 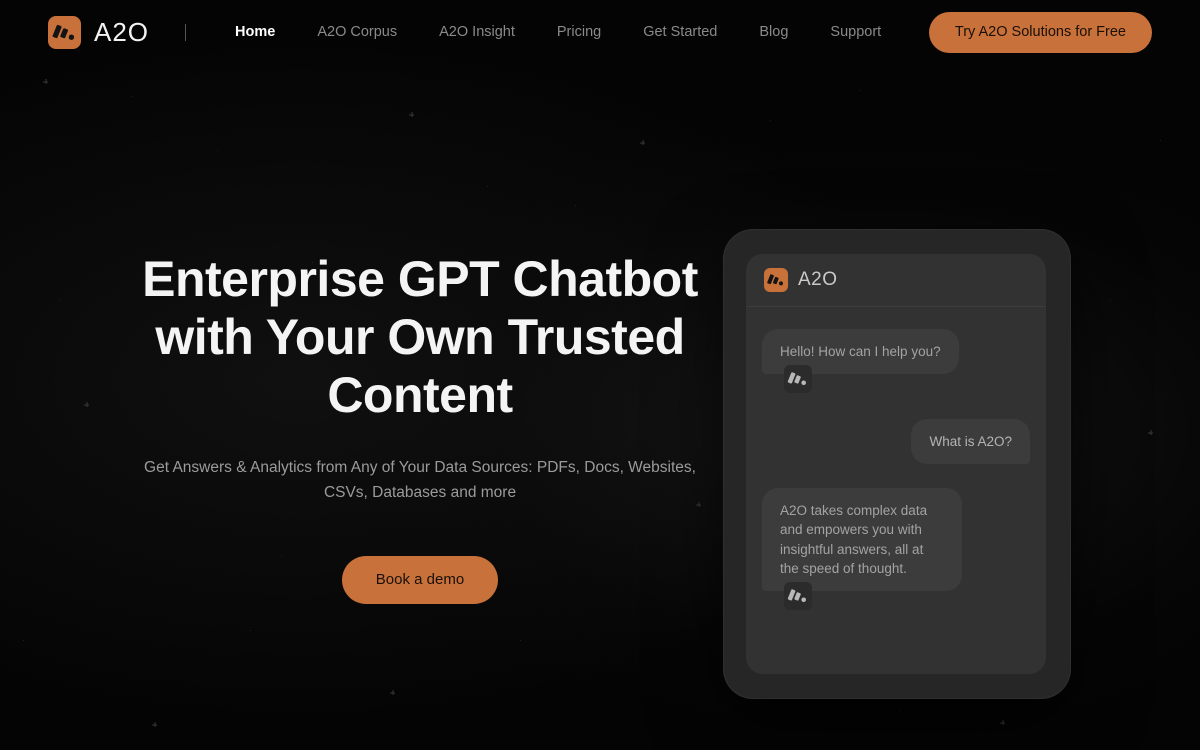 What do you see at coordinates (1040, 32) in the screenshot?
I see `try-solutions-button: Try A2O Solutions for Free` at bounding box center [1040, 32].